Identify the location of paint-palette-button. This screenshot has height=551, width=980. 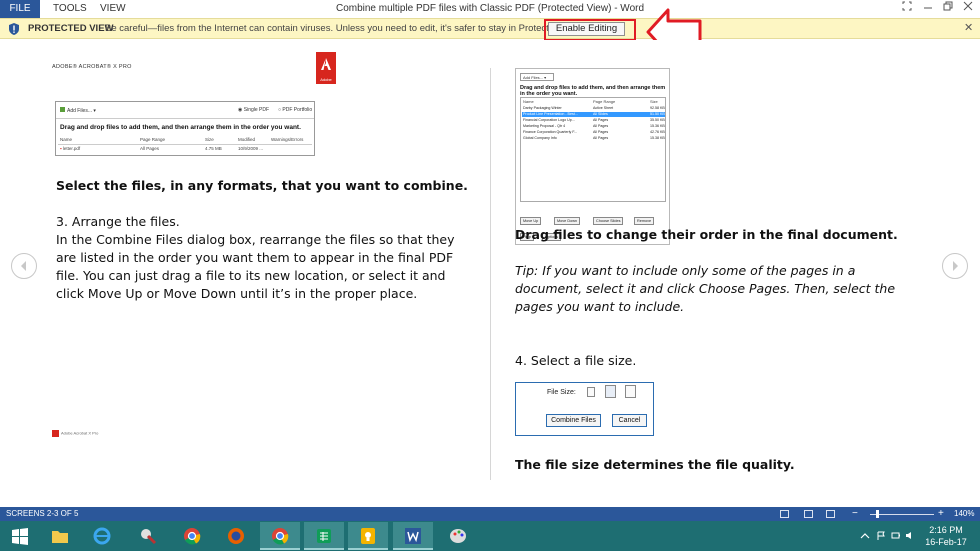
(458, 536).